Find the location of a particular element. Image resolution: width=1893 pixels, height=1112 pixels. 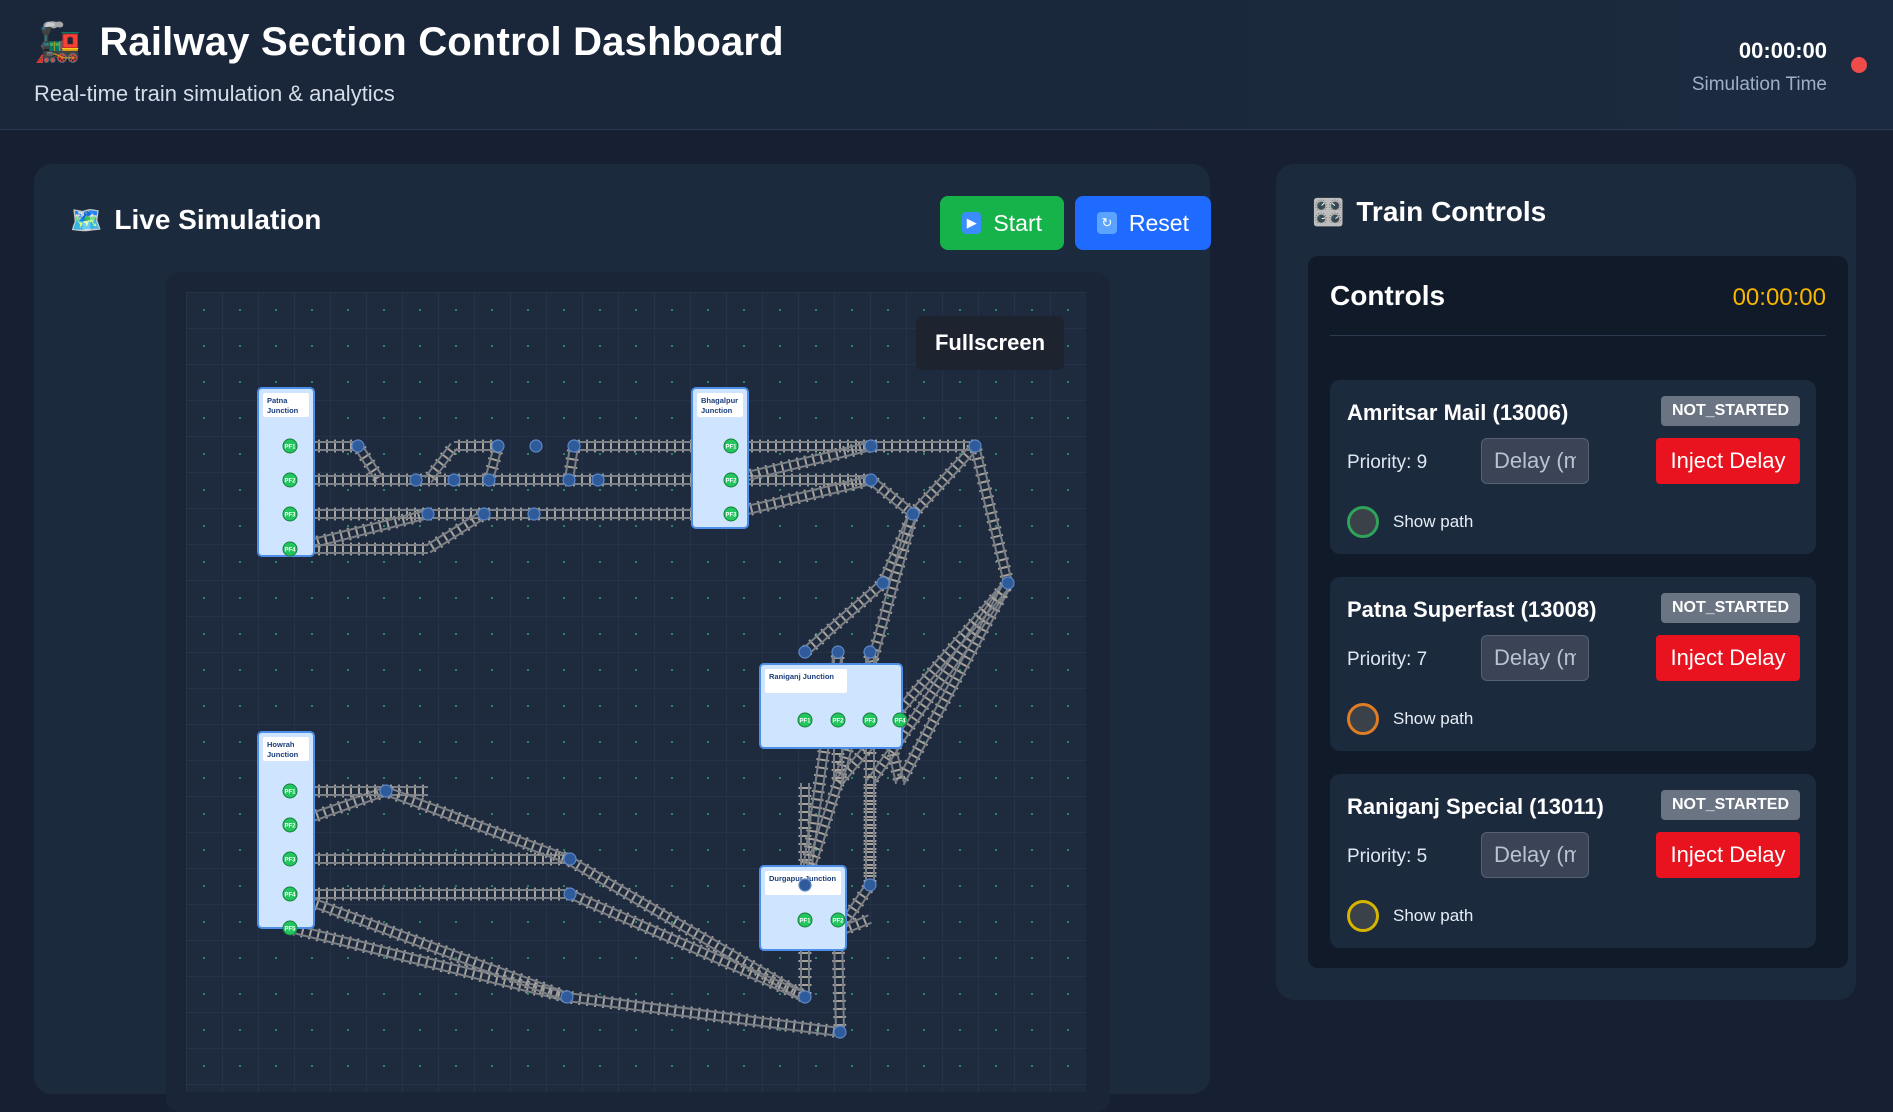

svg-text: PF3 is located at coordinates (290, 861).